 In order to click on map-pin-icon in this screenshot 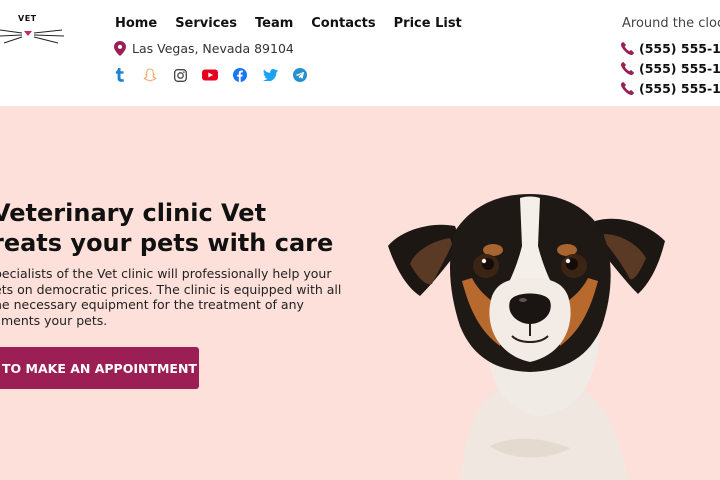, I will do `click(120, 48)`.